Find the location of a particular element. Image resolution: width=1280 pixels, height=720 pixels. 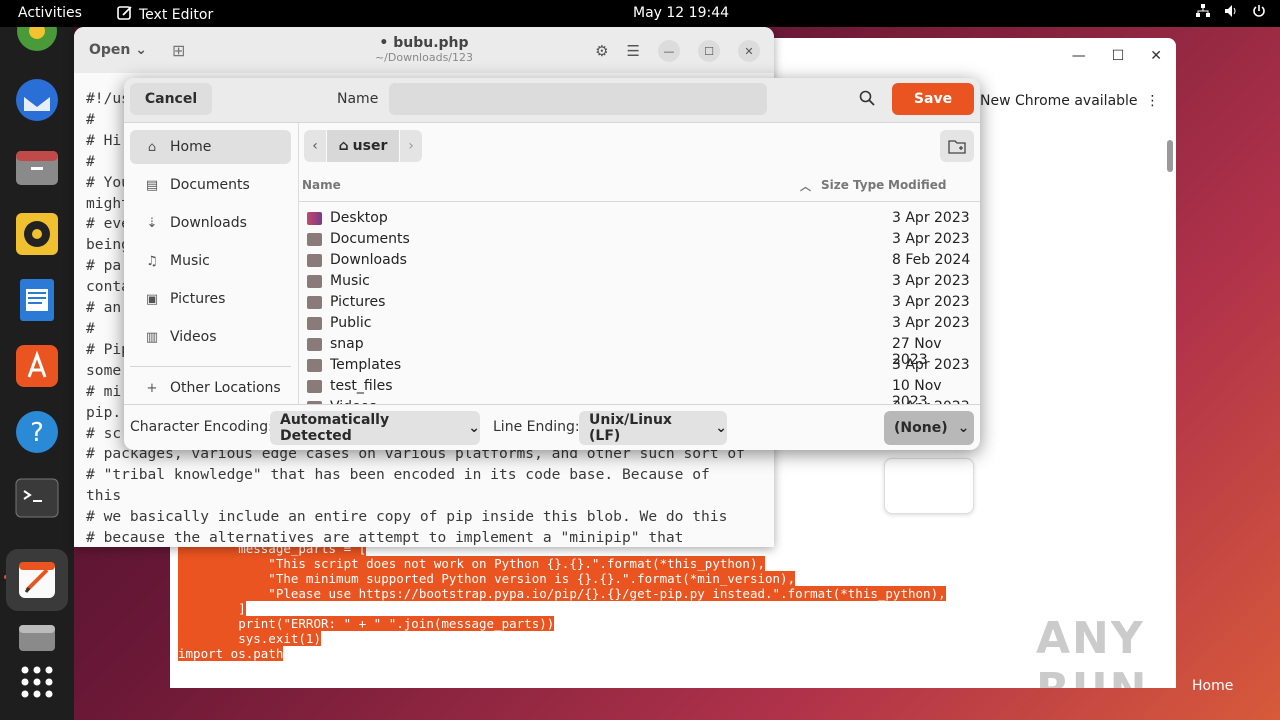

sidebar-item-videos: ▥ Videos is located at coordinates (210, 337).